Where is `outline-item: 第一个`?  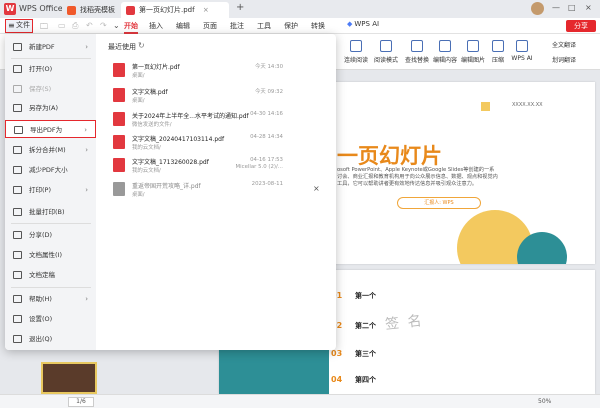 outline-item: 第一个 is located at coordinates (365, 296).